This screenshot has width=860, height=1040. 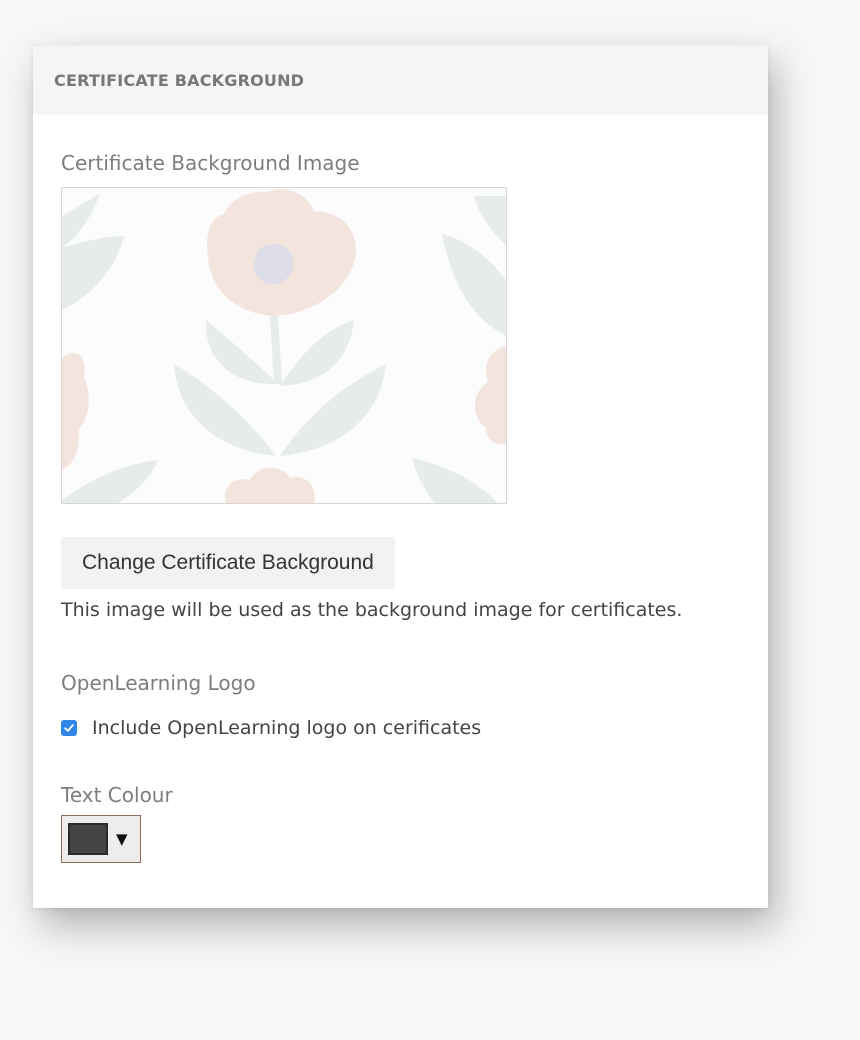 What do you see at coordinates (117, 795) in the screenshot?
I see `text-colour-label: Text Colour` at bounding box center [117, 795].